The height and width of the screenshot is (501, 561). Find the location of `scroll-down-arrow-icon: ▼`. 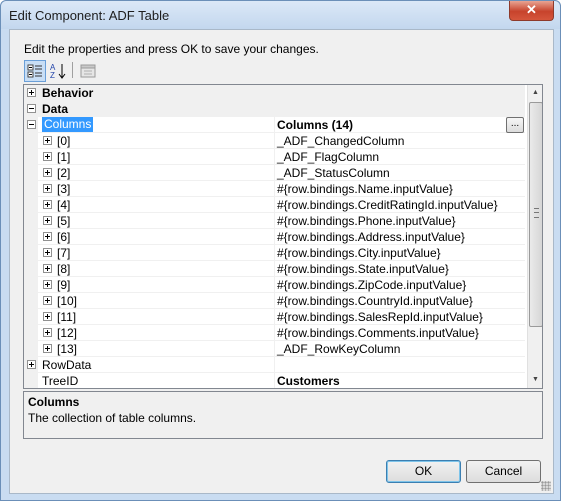

scroll-down-arrow-icon: ▼ is located at coordinates (535, 380).